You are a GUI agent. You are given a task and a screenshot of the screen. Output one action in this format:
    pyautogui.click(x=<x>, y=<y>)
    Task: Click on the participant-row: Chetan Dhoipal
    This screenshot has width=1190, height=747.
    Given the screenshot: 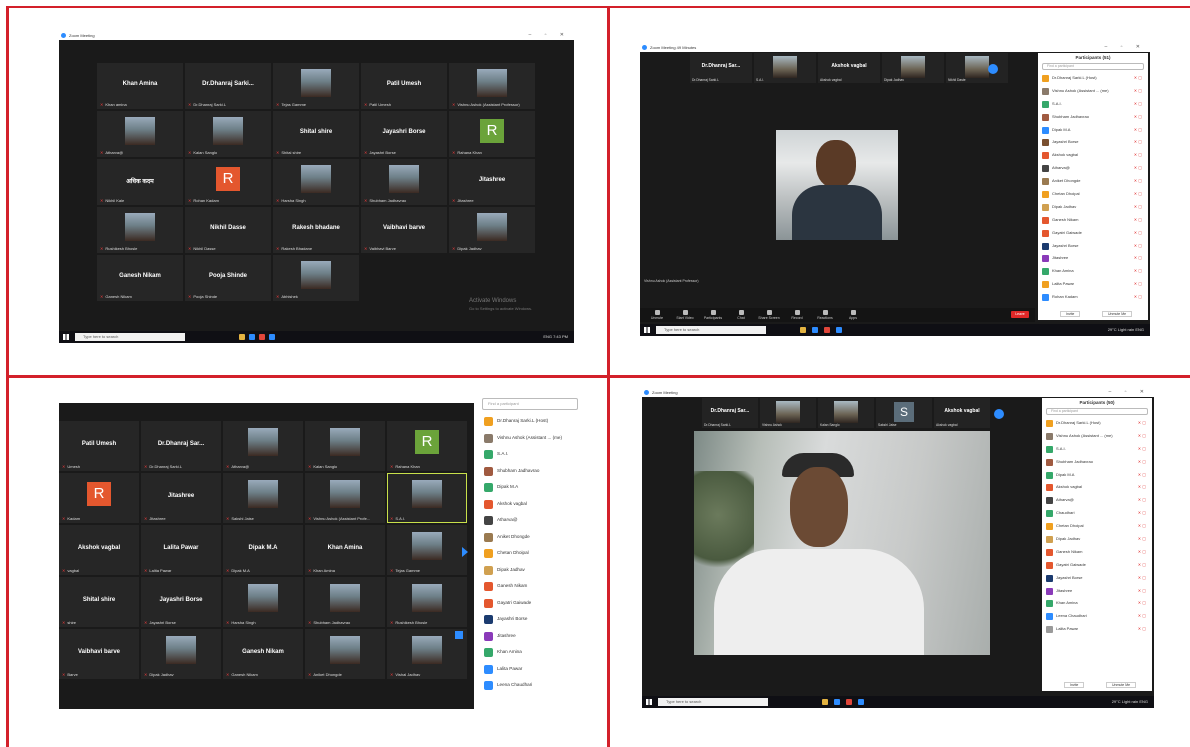 What is the action you would take?
    pyautogui.click(x=530, y=553)
    